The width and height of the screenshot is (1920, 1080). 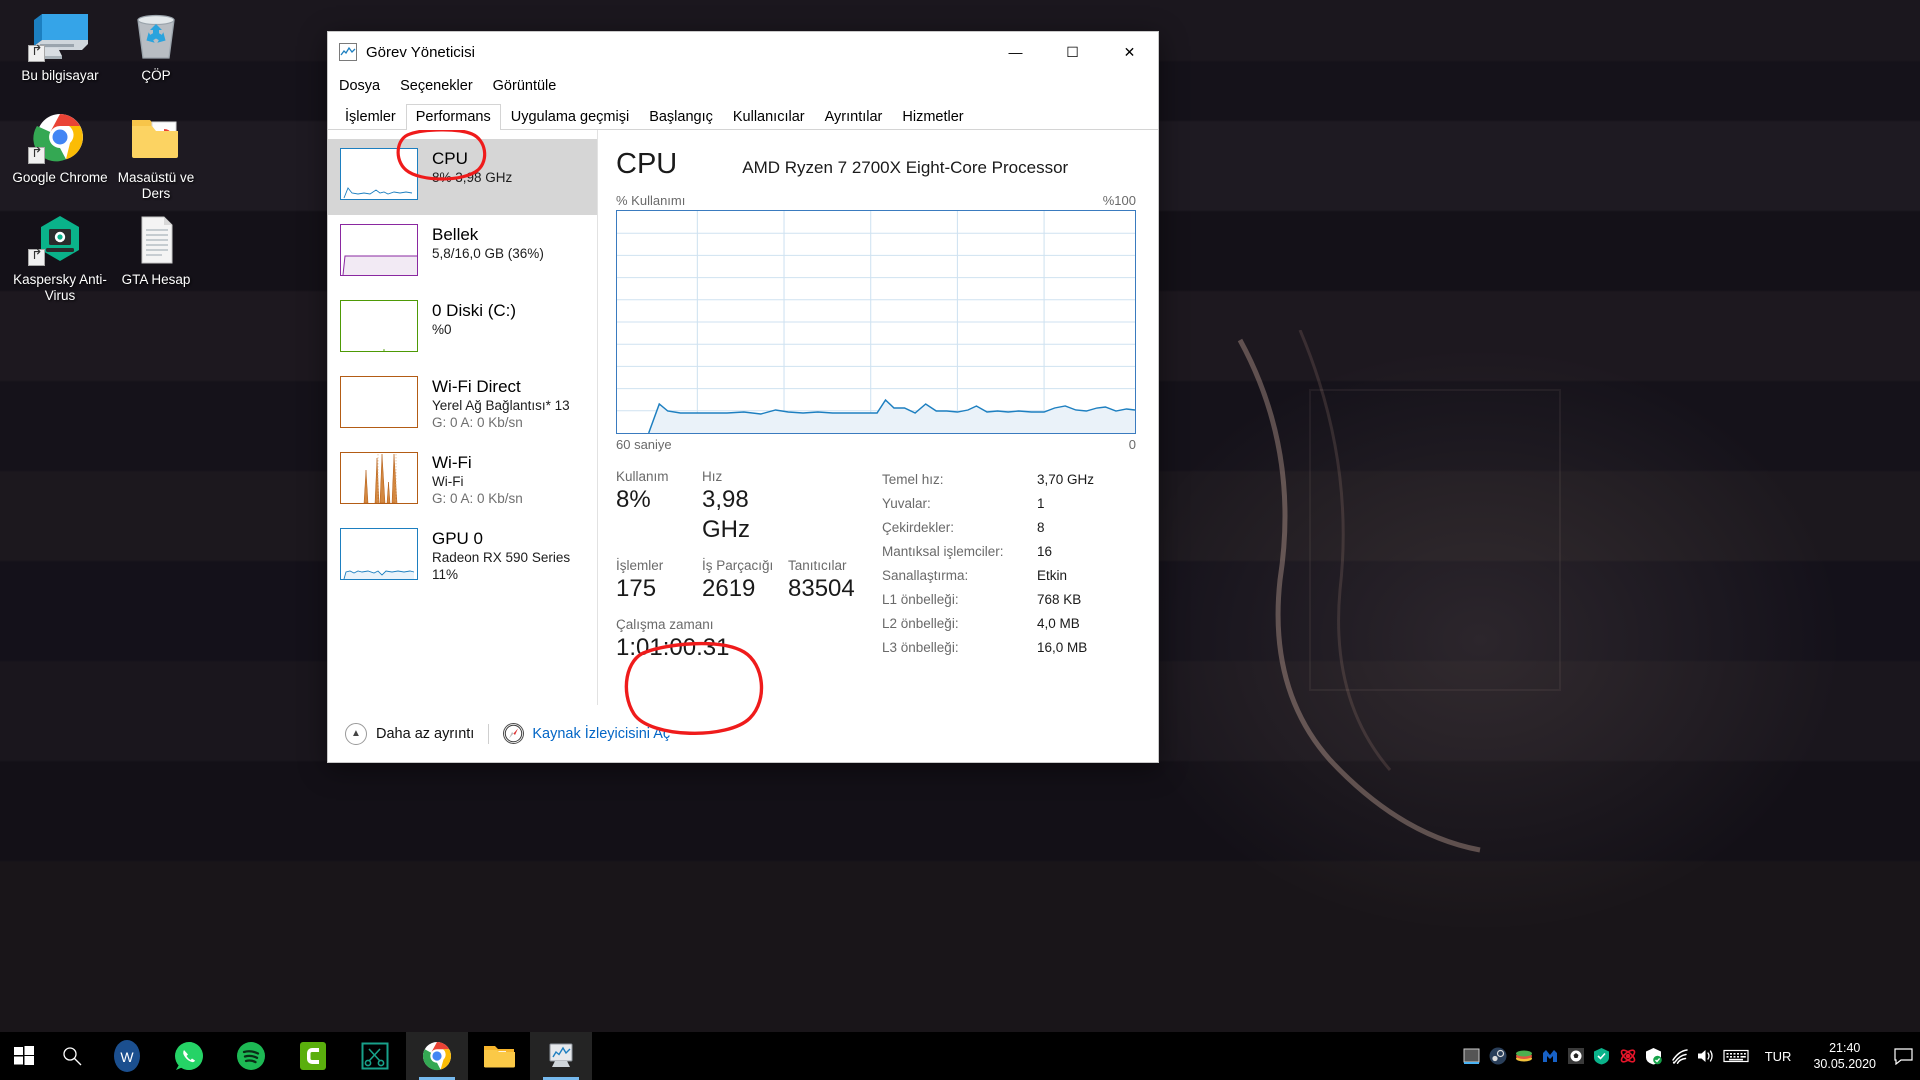 What do you see at coordinates (348, 52) in the screenshot?
I see `task-manager-icon` at bounding box center [348, 52].